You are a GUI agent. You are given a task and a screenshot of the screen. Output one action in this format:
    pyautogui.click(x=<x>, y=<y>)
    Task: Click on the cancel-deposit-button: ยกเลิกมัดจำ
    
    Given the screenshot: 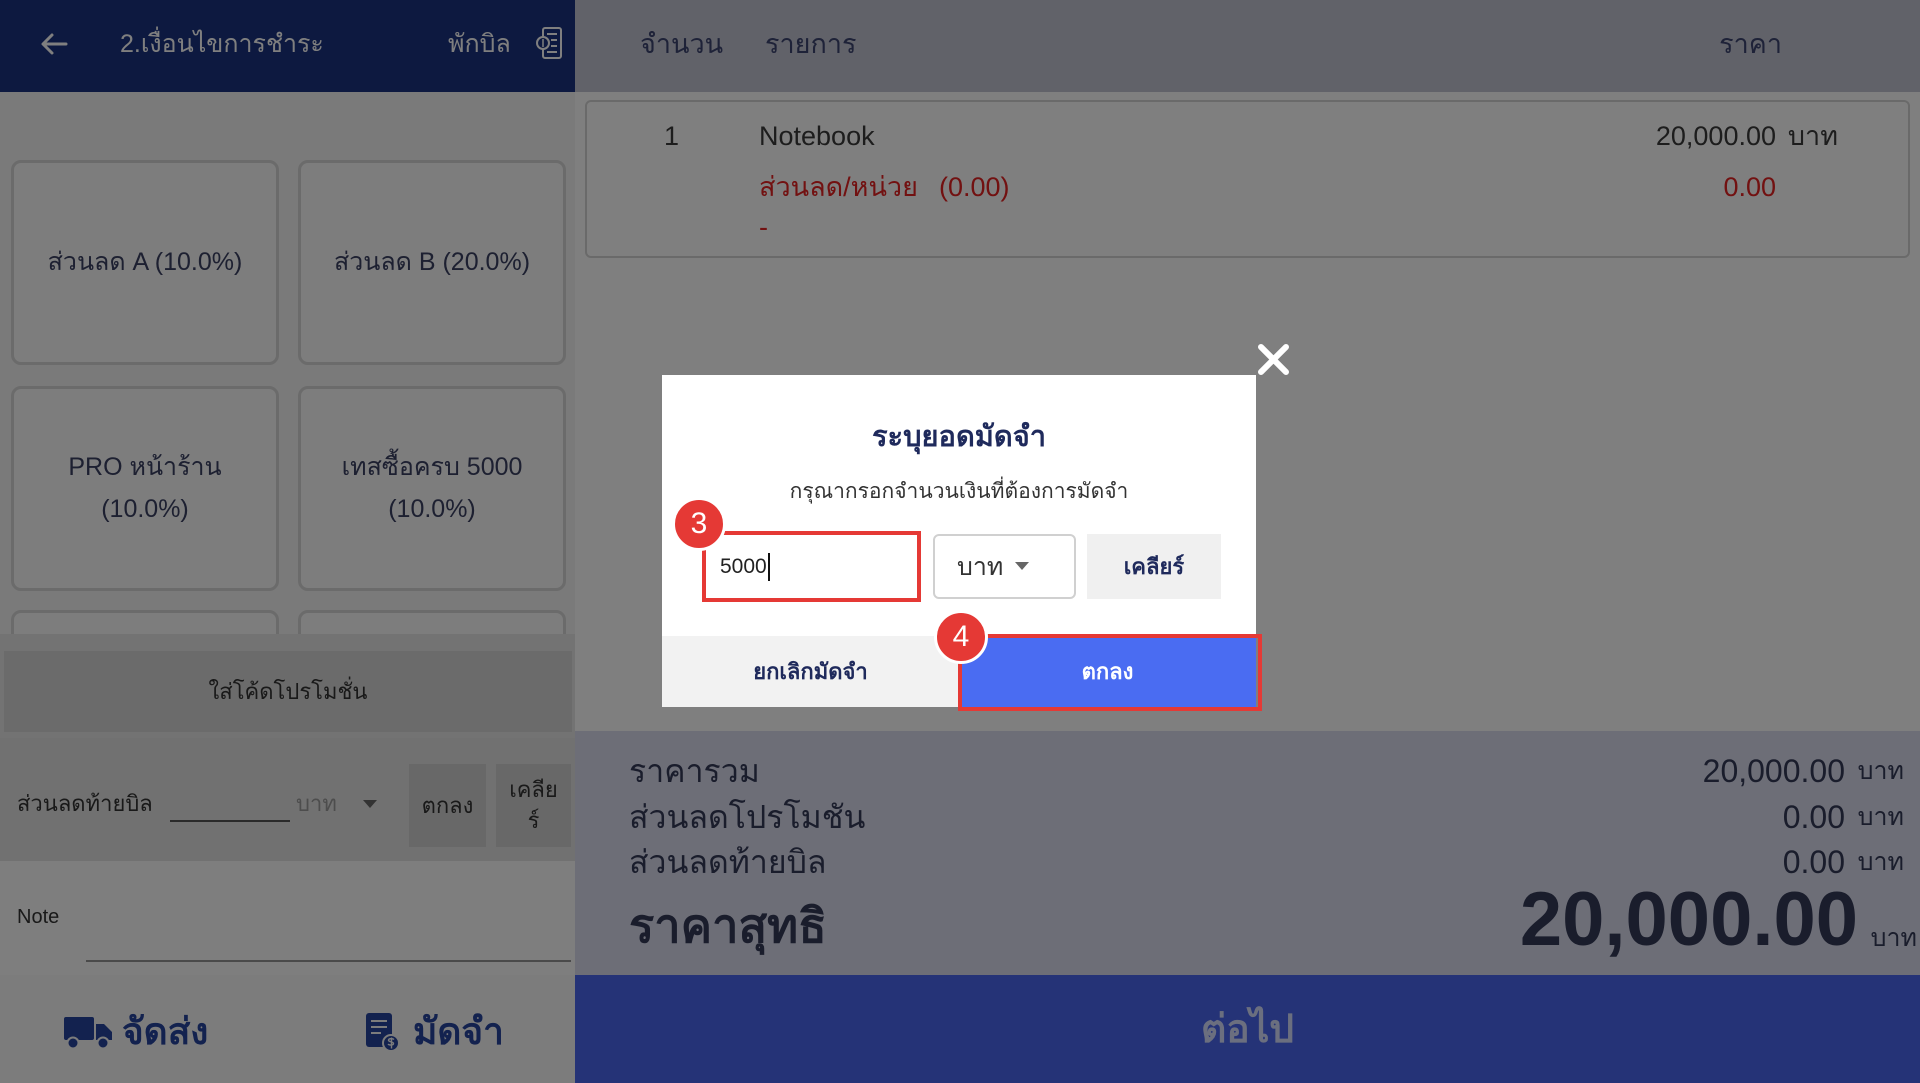 What is the action you would take?
    pyautogui.click(x=810, y=671)
    